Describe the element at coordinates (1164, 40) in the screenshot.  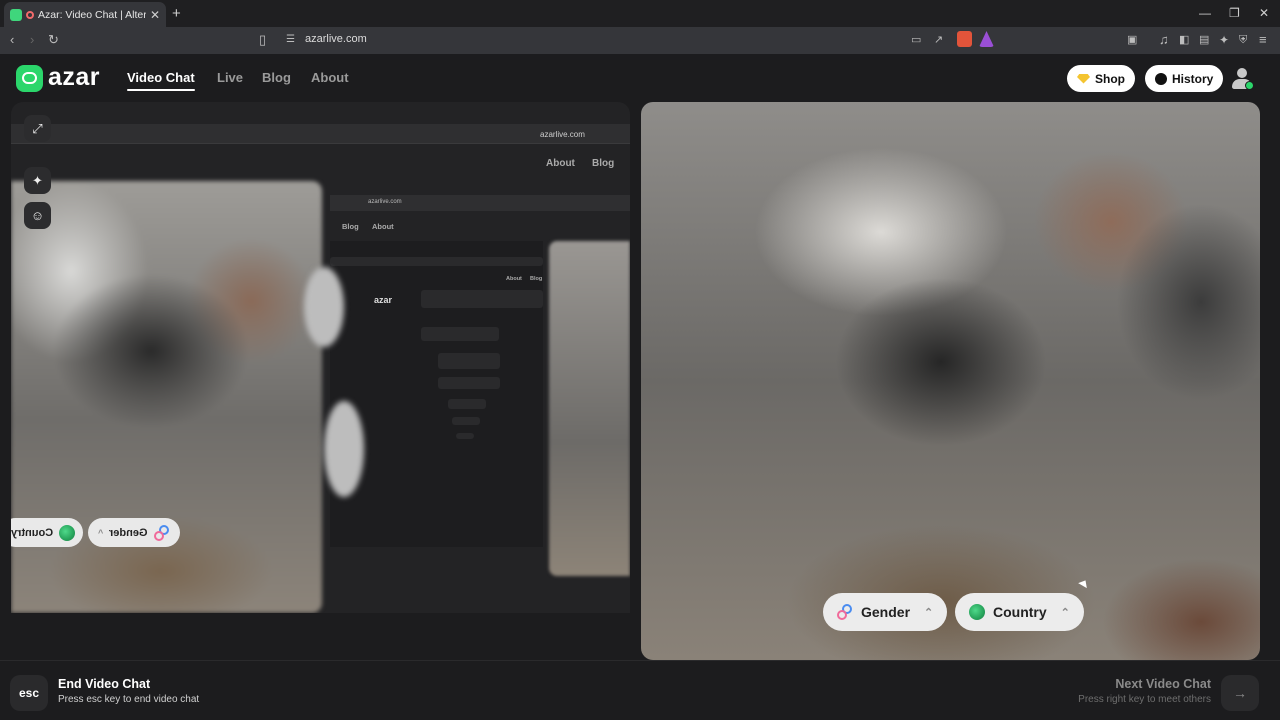
I see `media-icon: ♫` at that location.